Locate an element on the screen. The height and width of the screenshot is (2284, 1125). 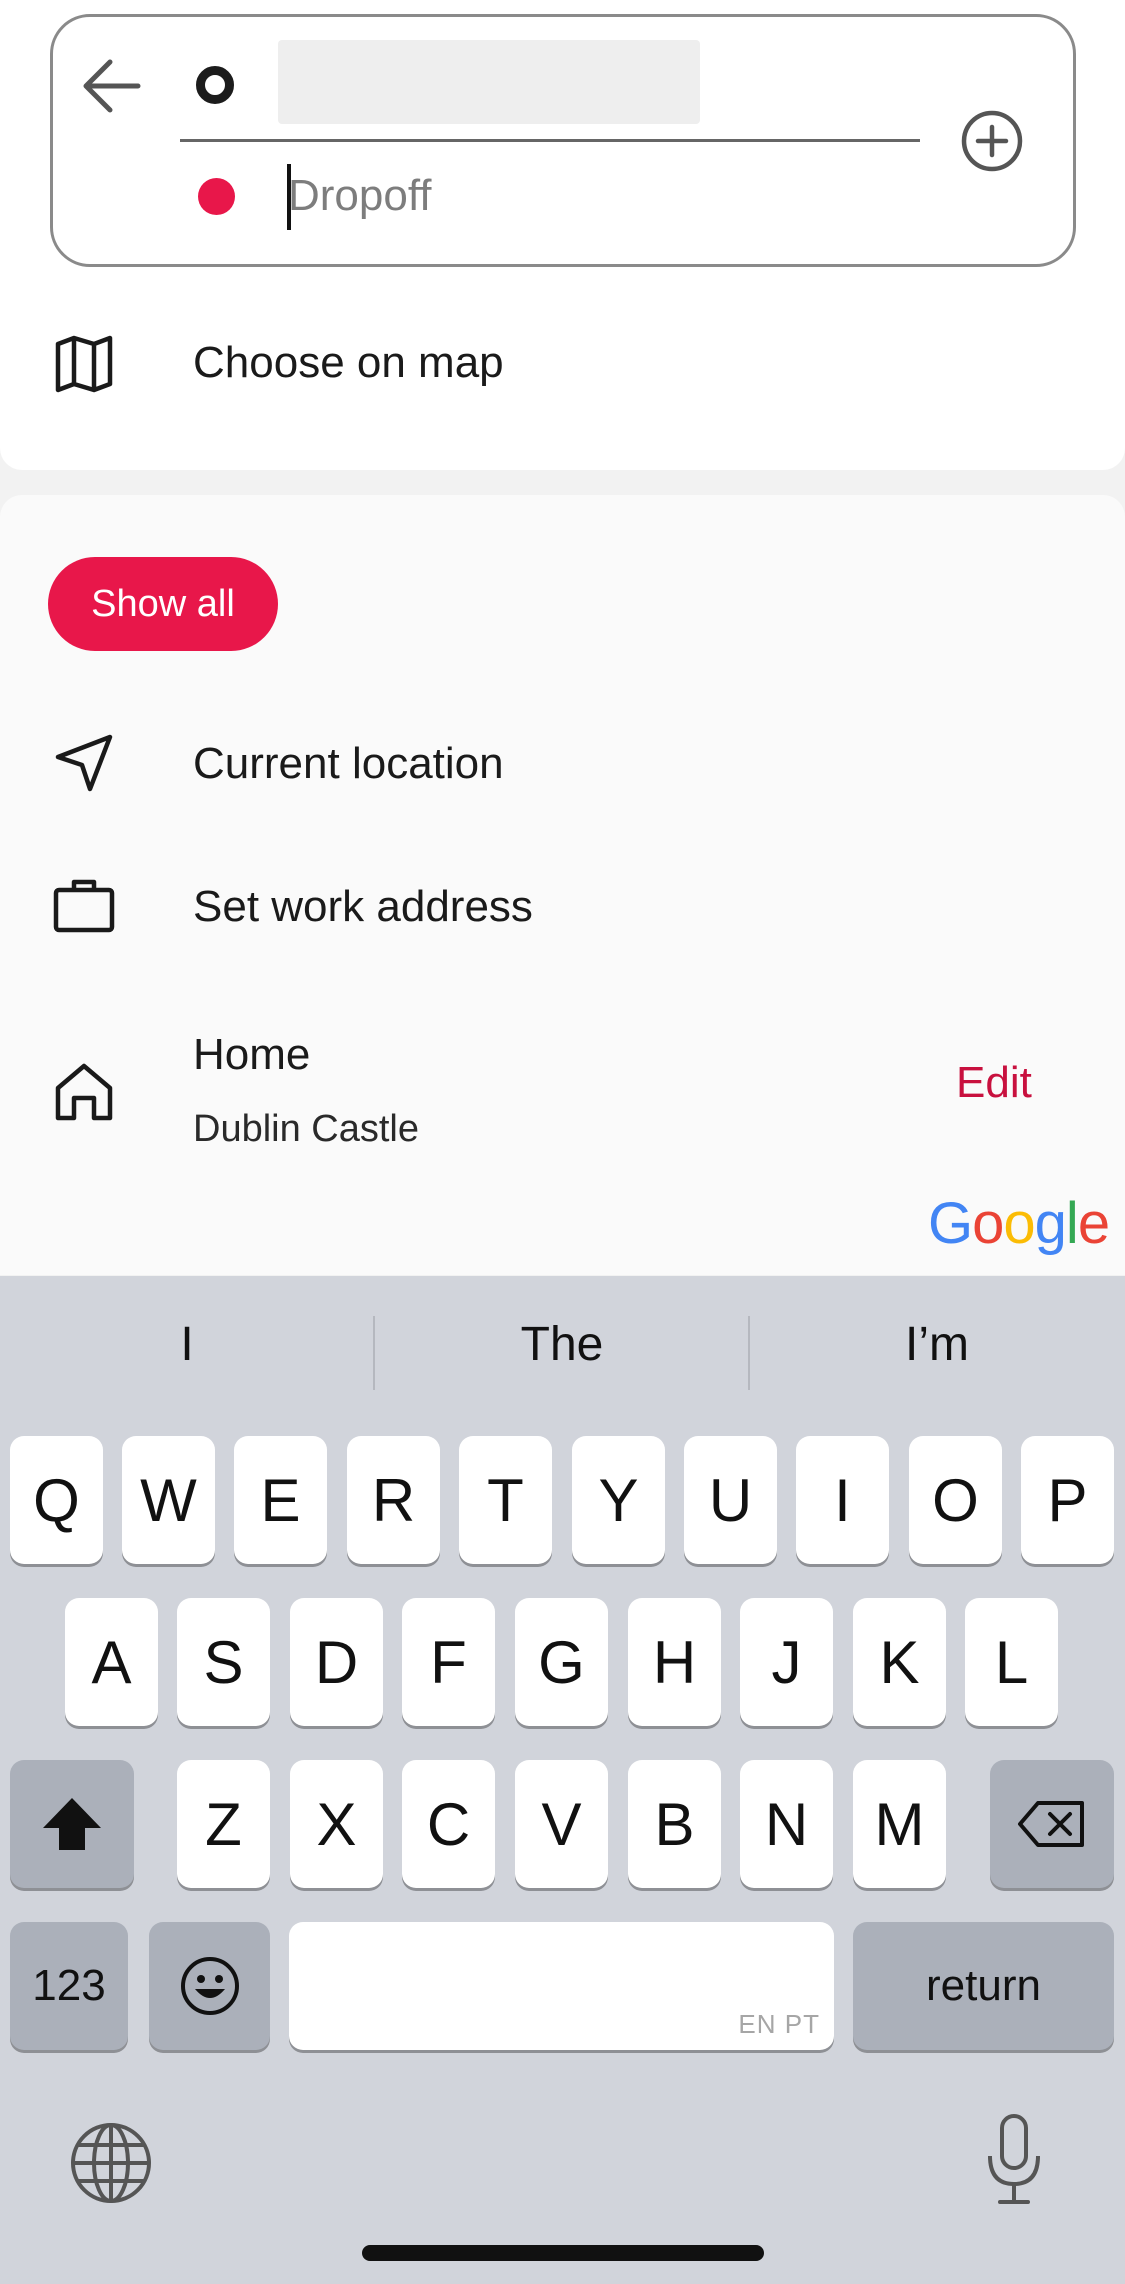
globe-icon is located at coordinates (111, 2163).